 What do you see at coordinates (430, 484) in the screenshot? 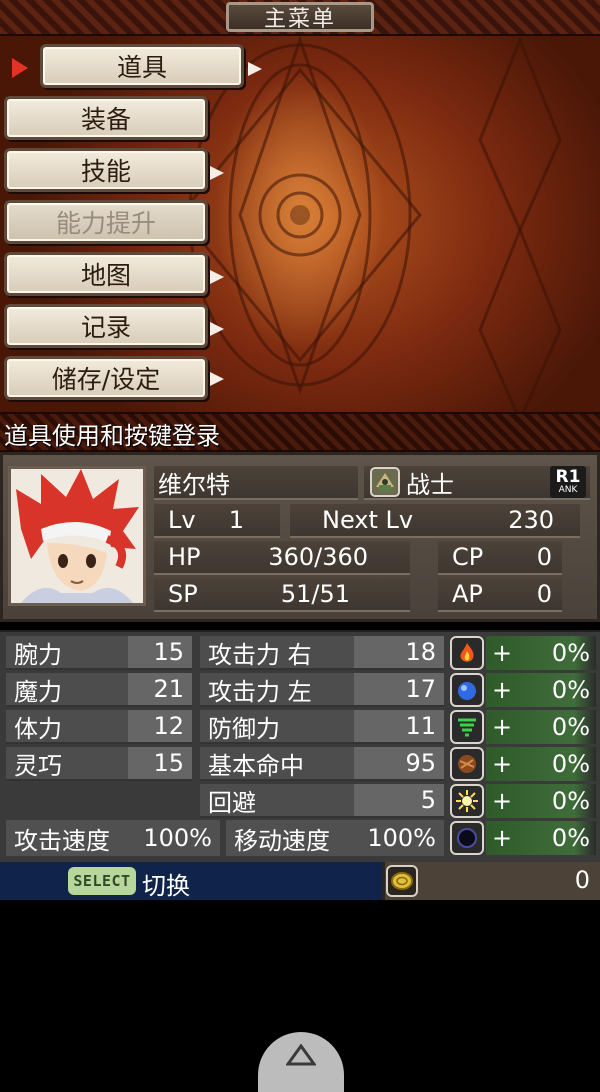
I see `character-class: 战士` at bounding box center [430, 484].